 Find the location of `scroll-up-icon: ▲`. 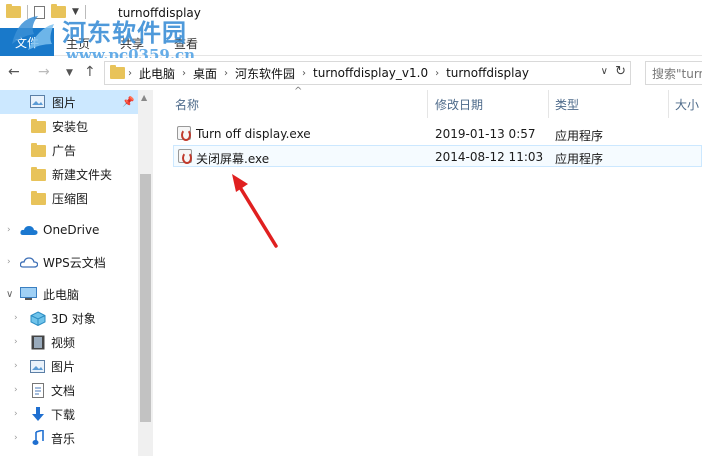

scroll-up-icon: ▲ is located at coordinates (144, 97).